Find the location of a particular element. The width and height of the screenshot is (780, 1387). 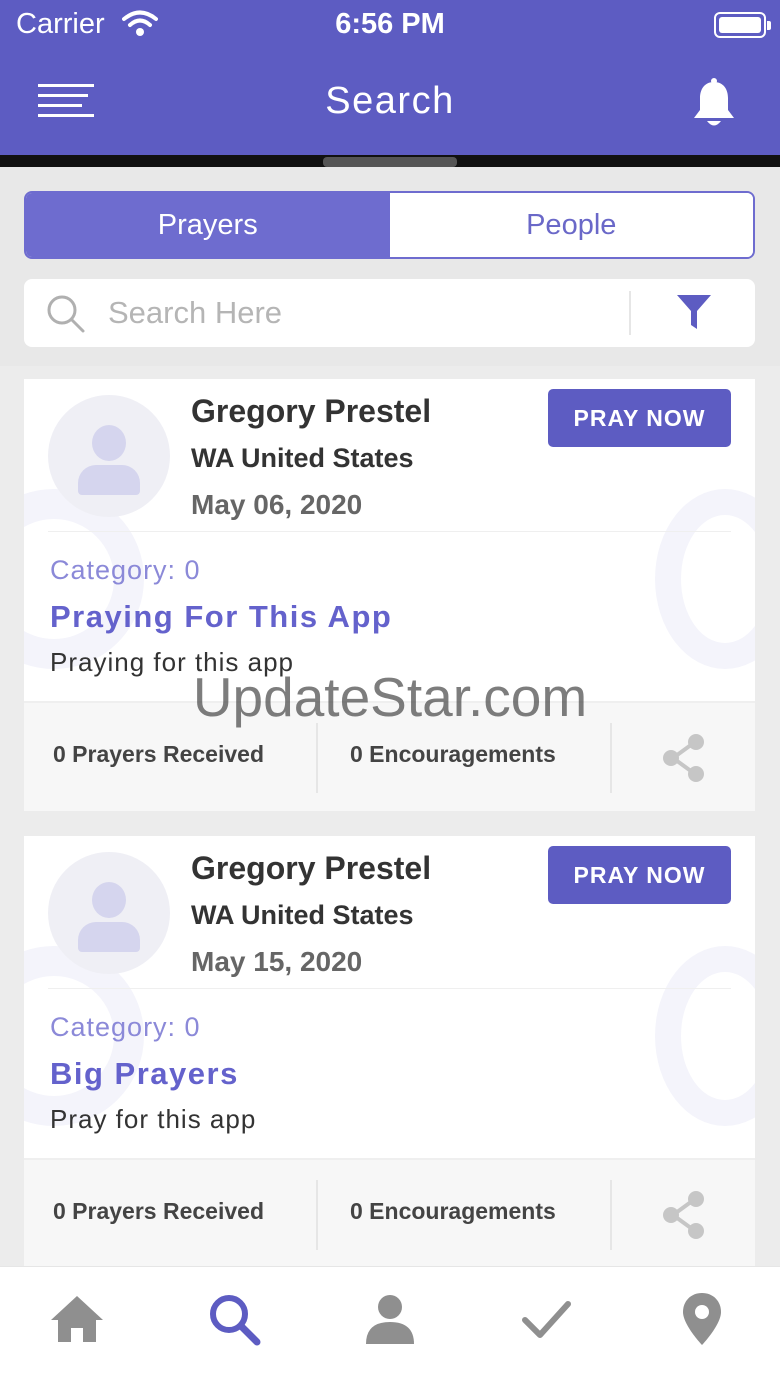

search-bar is located at coordinates (389, 313).